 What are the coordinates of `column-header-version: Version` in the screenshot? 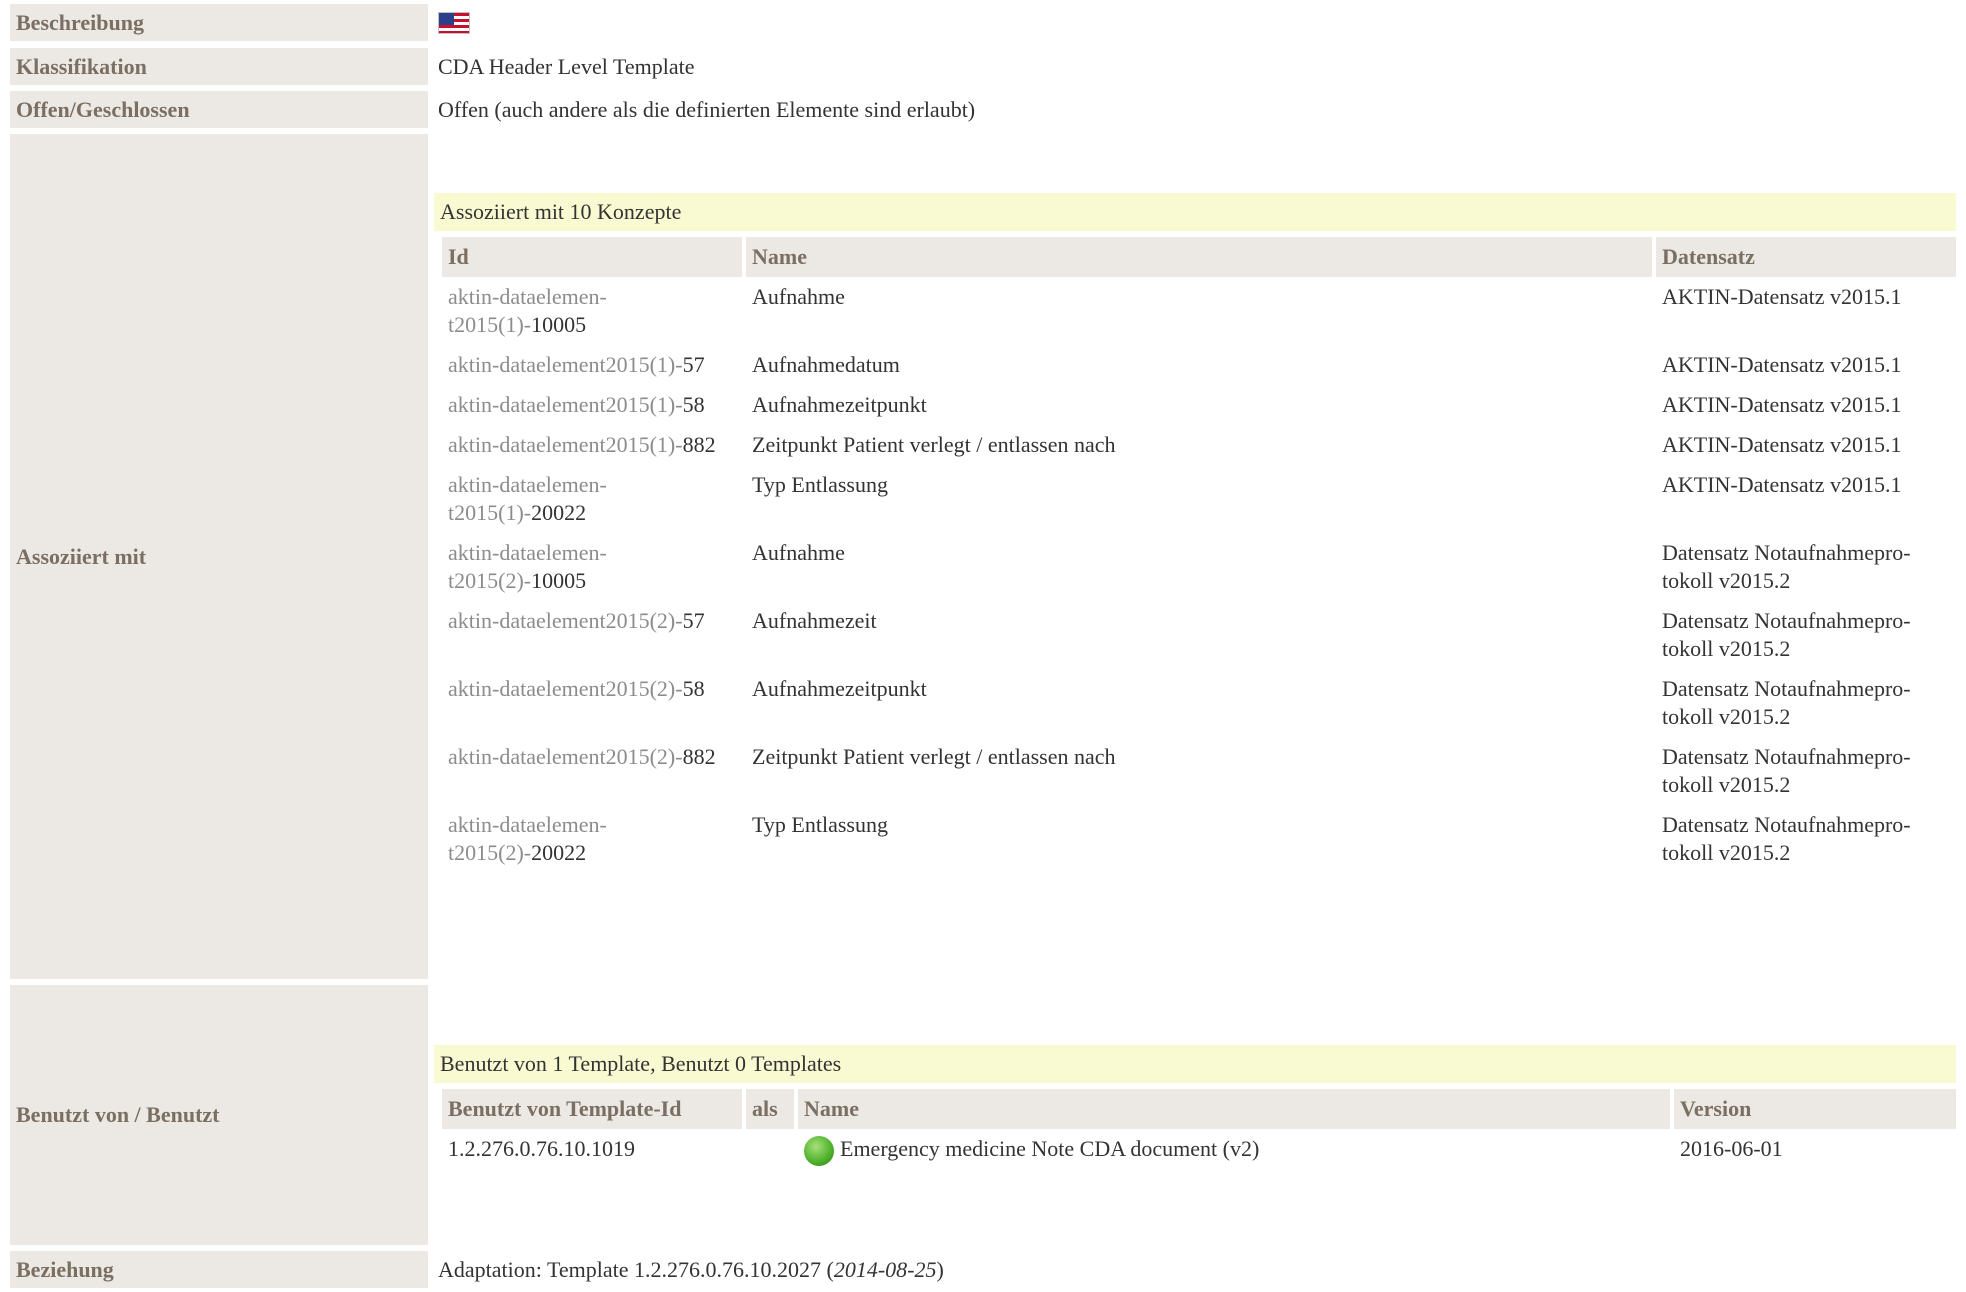 It's located at (1813, 1109).